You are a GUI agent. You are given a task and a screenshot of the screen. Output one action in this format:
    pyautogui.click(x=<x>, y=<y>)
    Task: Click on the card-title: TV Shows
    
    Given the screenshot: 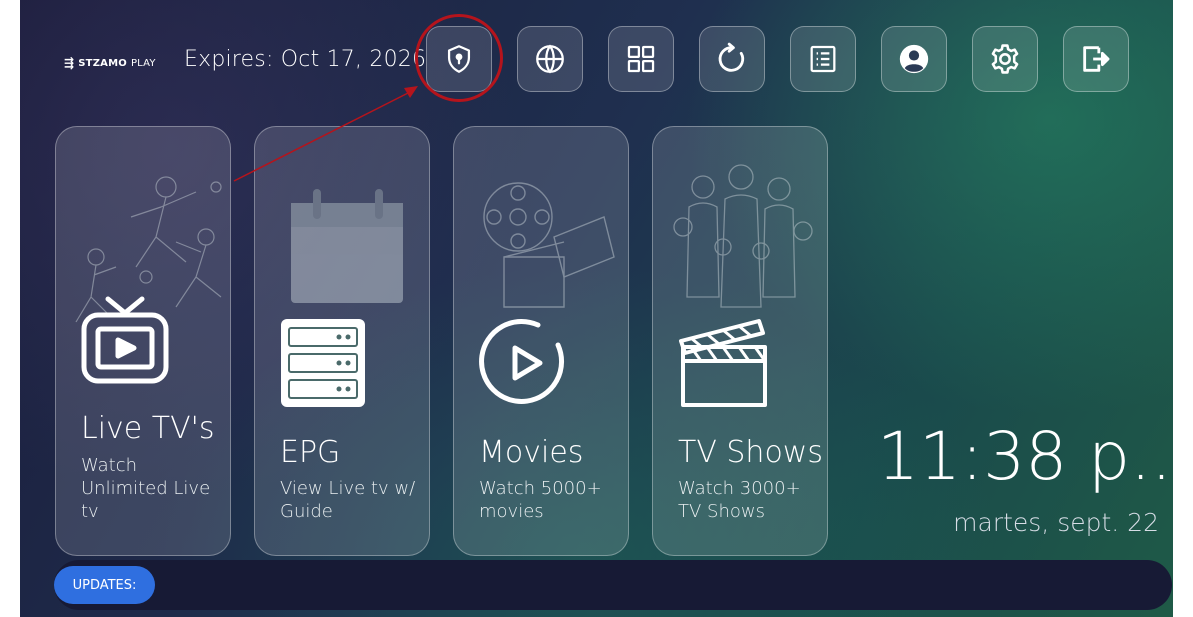 What is the action you would take?
    pyautogui.click(x=750, y=452)
    